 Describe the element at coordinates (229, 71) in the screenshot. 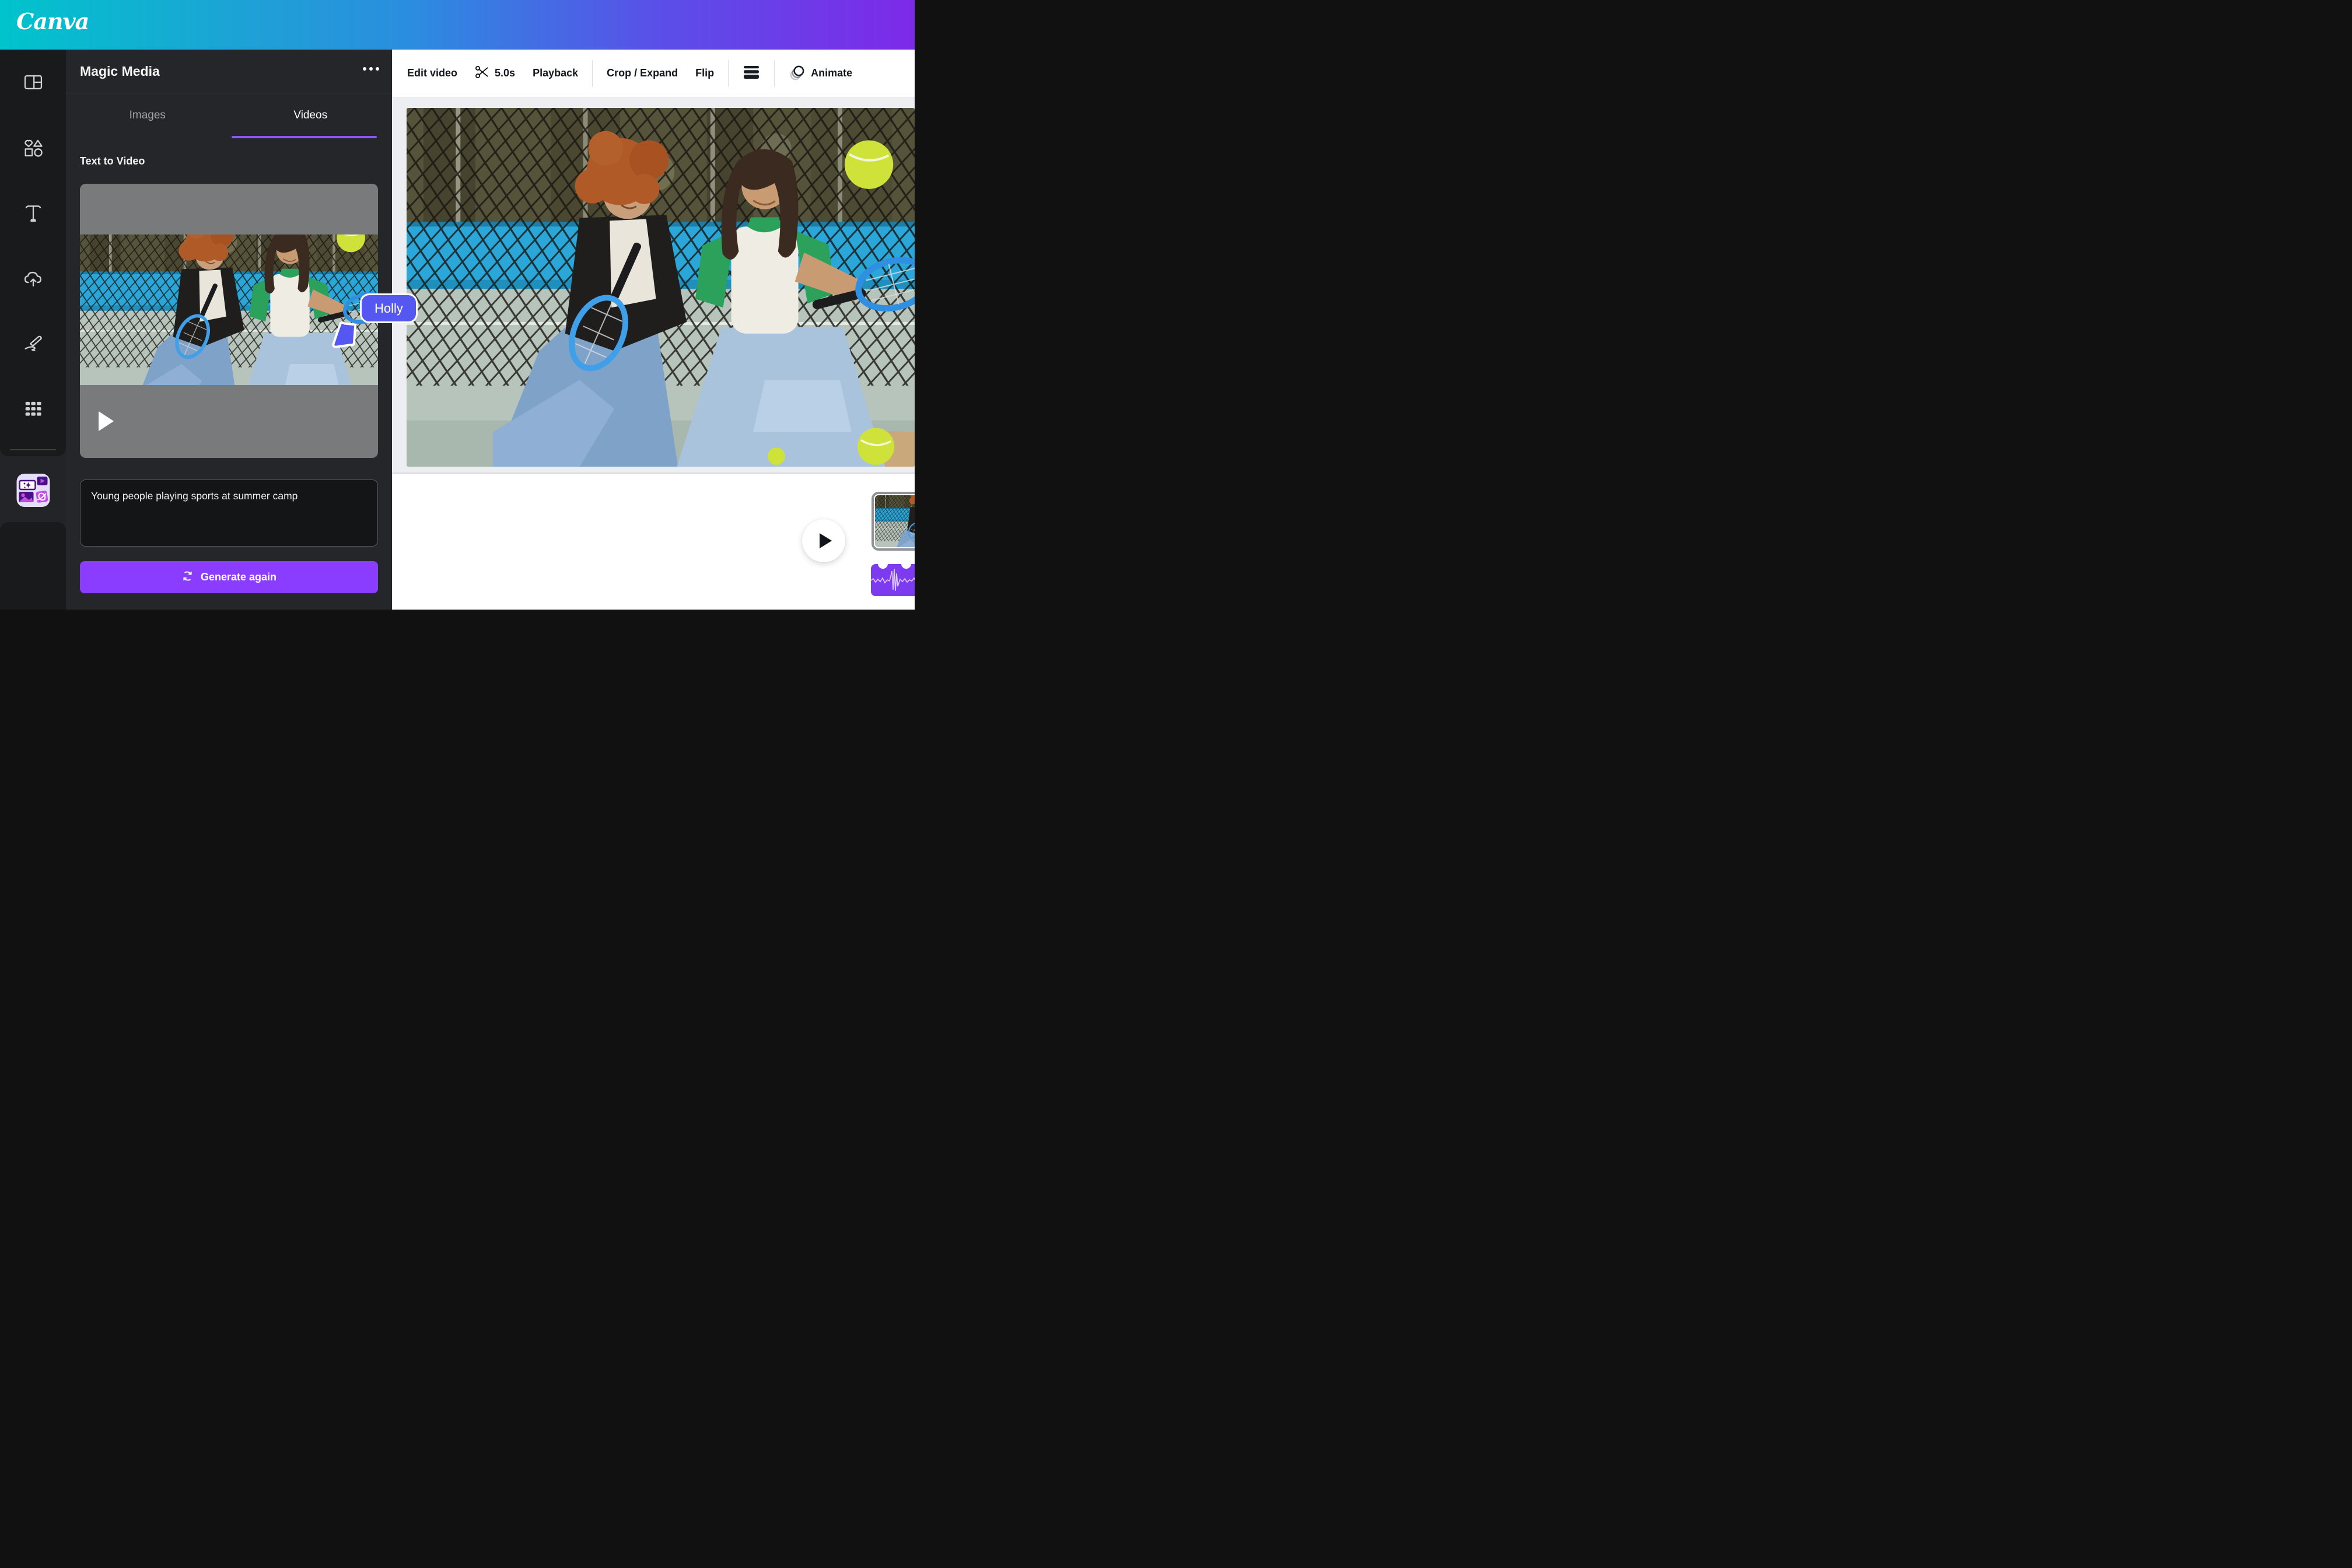

I see `panel-header: Magic Media` at that location.